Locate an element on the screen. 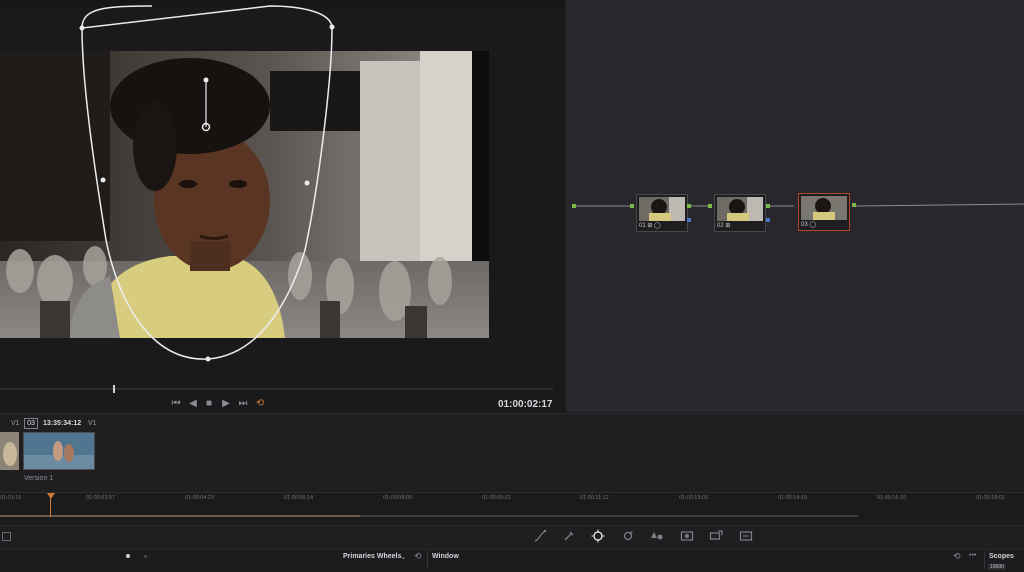 Image resolution: width=1024 pixels, height=572 pixels. timeline-tick: 01:00:16:10 is located at coordinates (892, 498).